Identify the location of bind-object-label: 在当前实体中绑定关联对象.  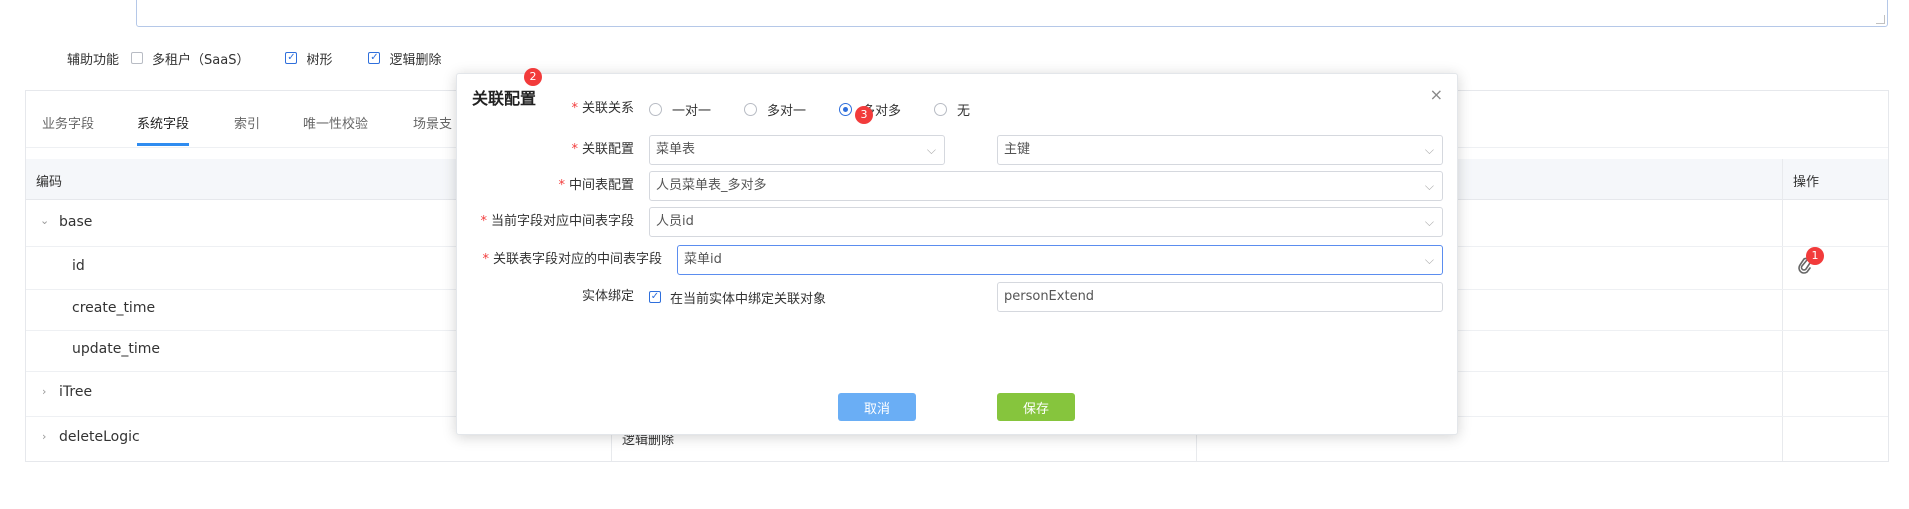
(748, 299).